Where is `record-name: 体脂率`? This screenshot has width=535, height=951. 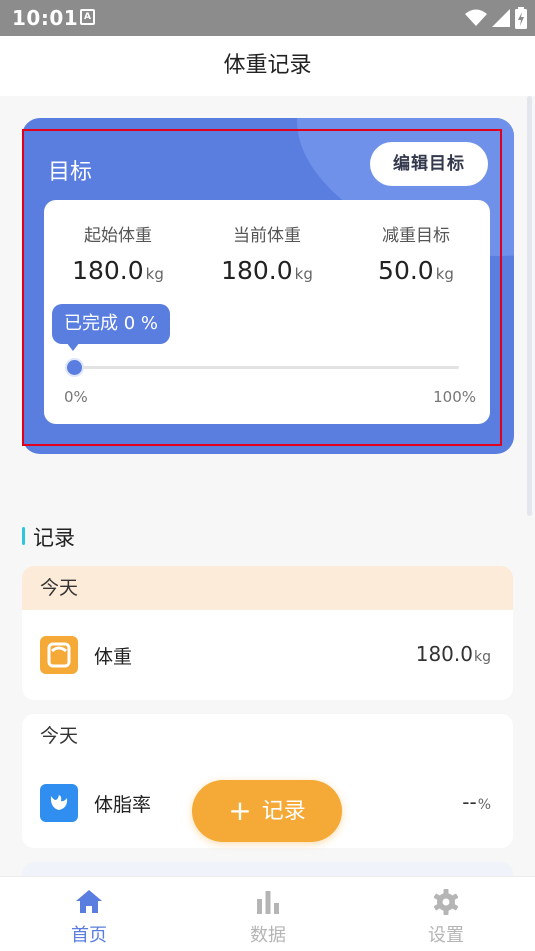 record-name: 体脂率 is located at coordinates (123, 805).